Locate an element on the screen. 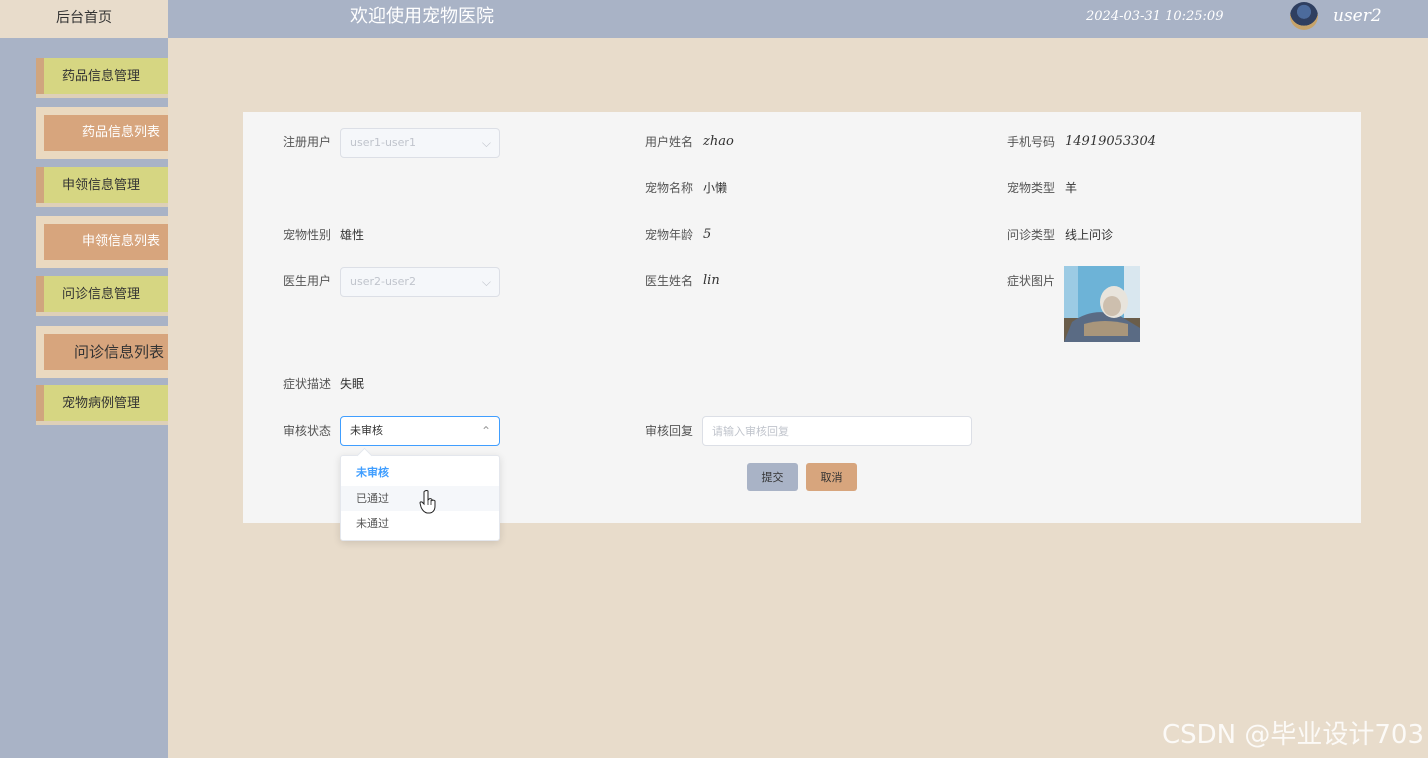  registered-user-label: 注册用户 is located at coordinates (307, 142).